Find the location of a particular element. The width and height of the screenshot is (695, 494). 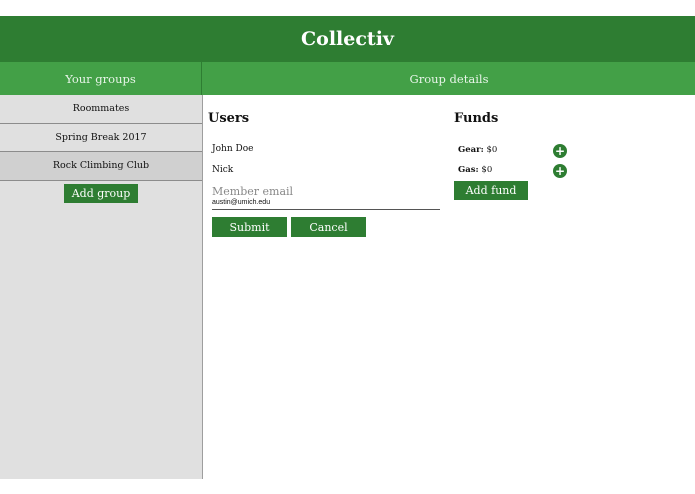

member-email-placeholder: Member email is located at coordinates (253, 191).